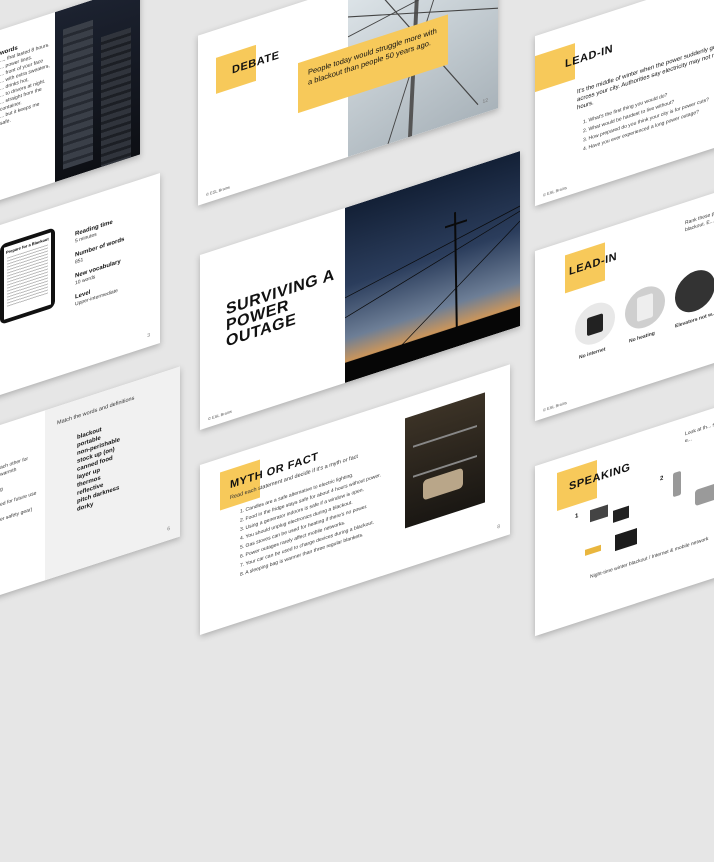 The height and width of the screenshot is (862, 714). I want to click on dusk-power-line-photo, so click(432, 267).